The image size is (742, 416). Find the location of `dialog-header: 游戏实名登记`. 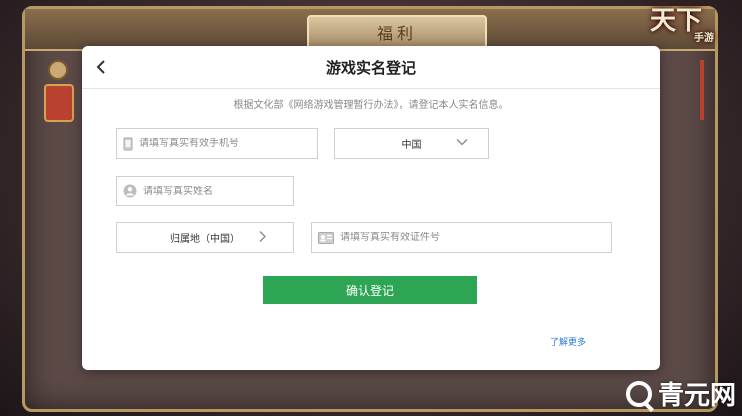

dialog-header: 游戏实名登记 is located at coordinates (371, 67).